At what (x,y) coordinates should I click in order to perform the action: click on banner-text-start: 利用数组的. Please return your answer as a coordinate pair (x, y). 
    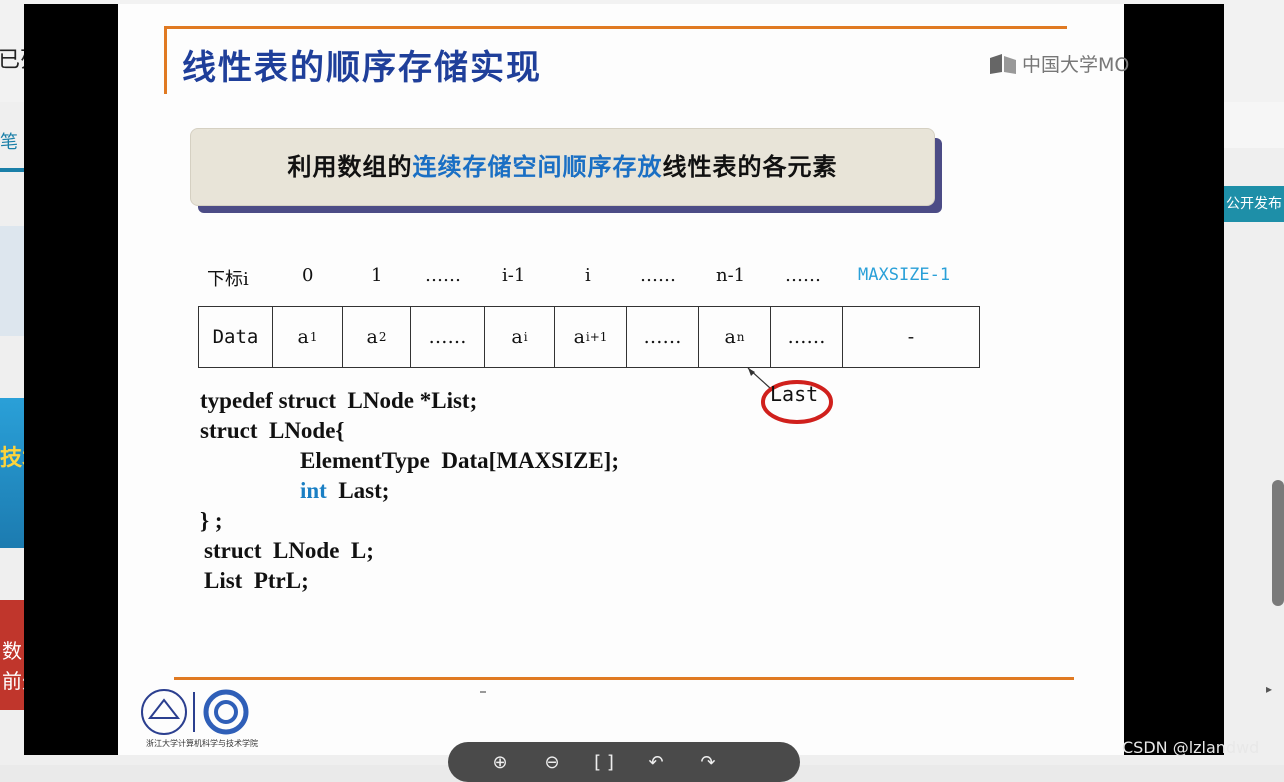
    Looking at the image, I should click on (350, 167).